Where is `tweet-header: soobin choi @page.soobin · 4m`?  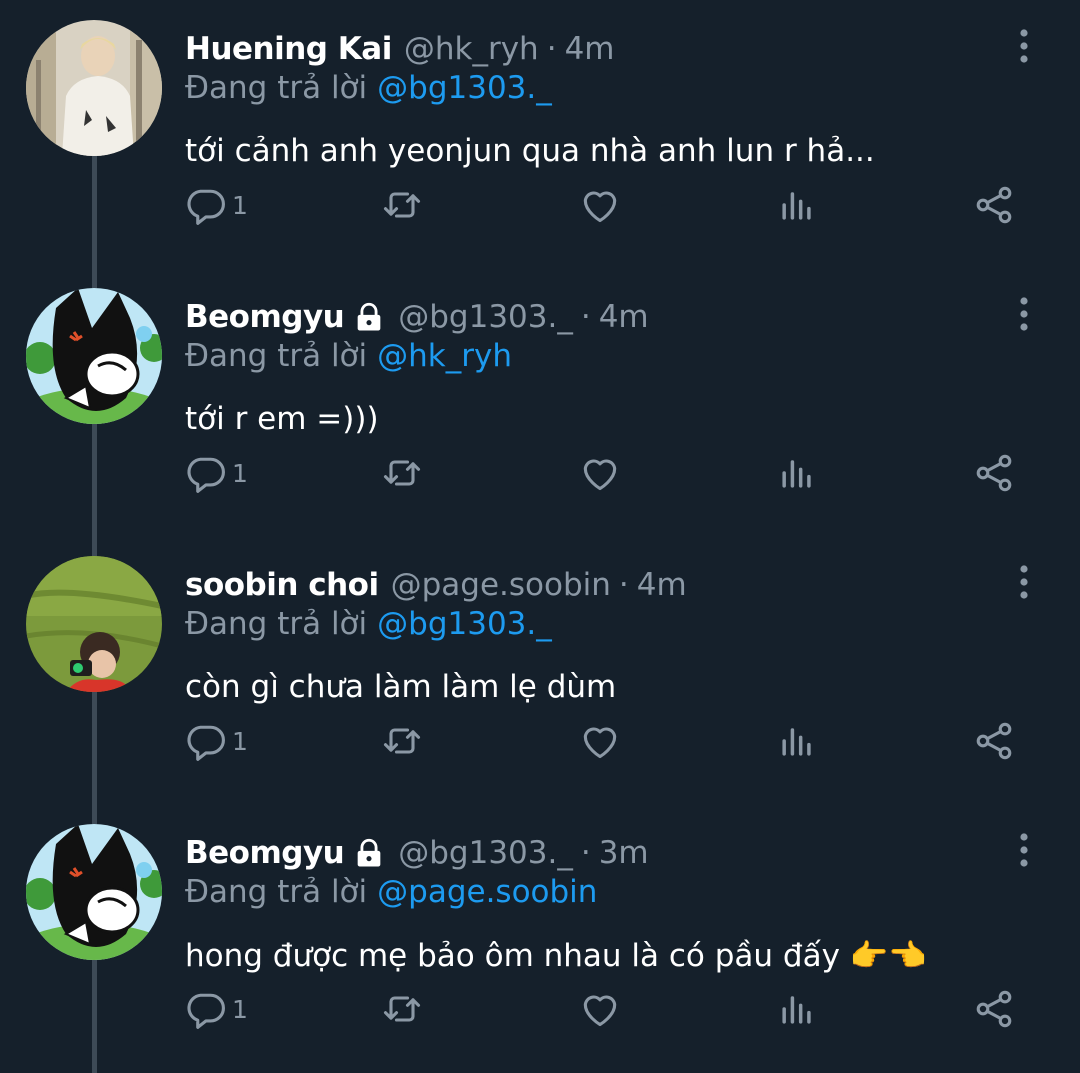 tweet-header: soobin choi @page.soobin · 4m is located at coordinates (436, 585).